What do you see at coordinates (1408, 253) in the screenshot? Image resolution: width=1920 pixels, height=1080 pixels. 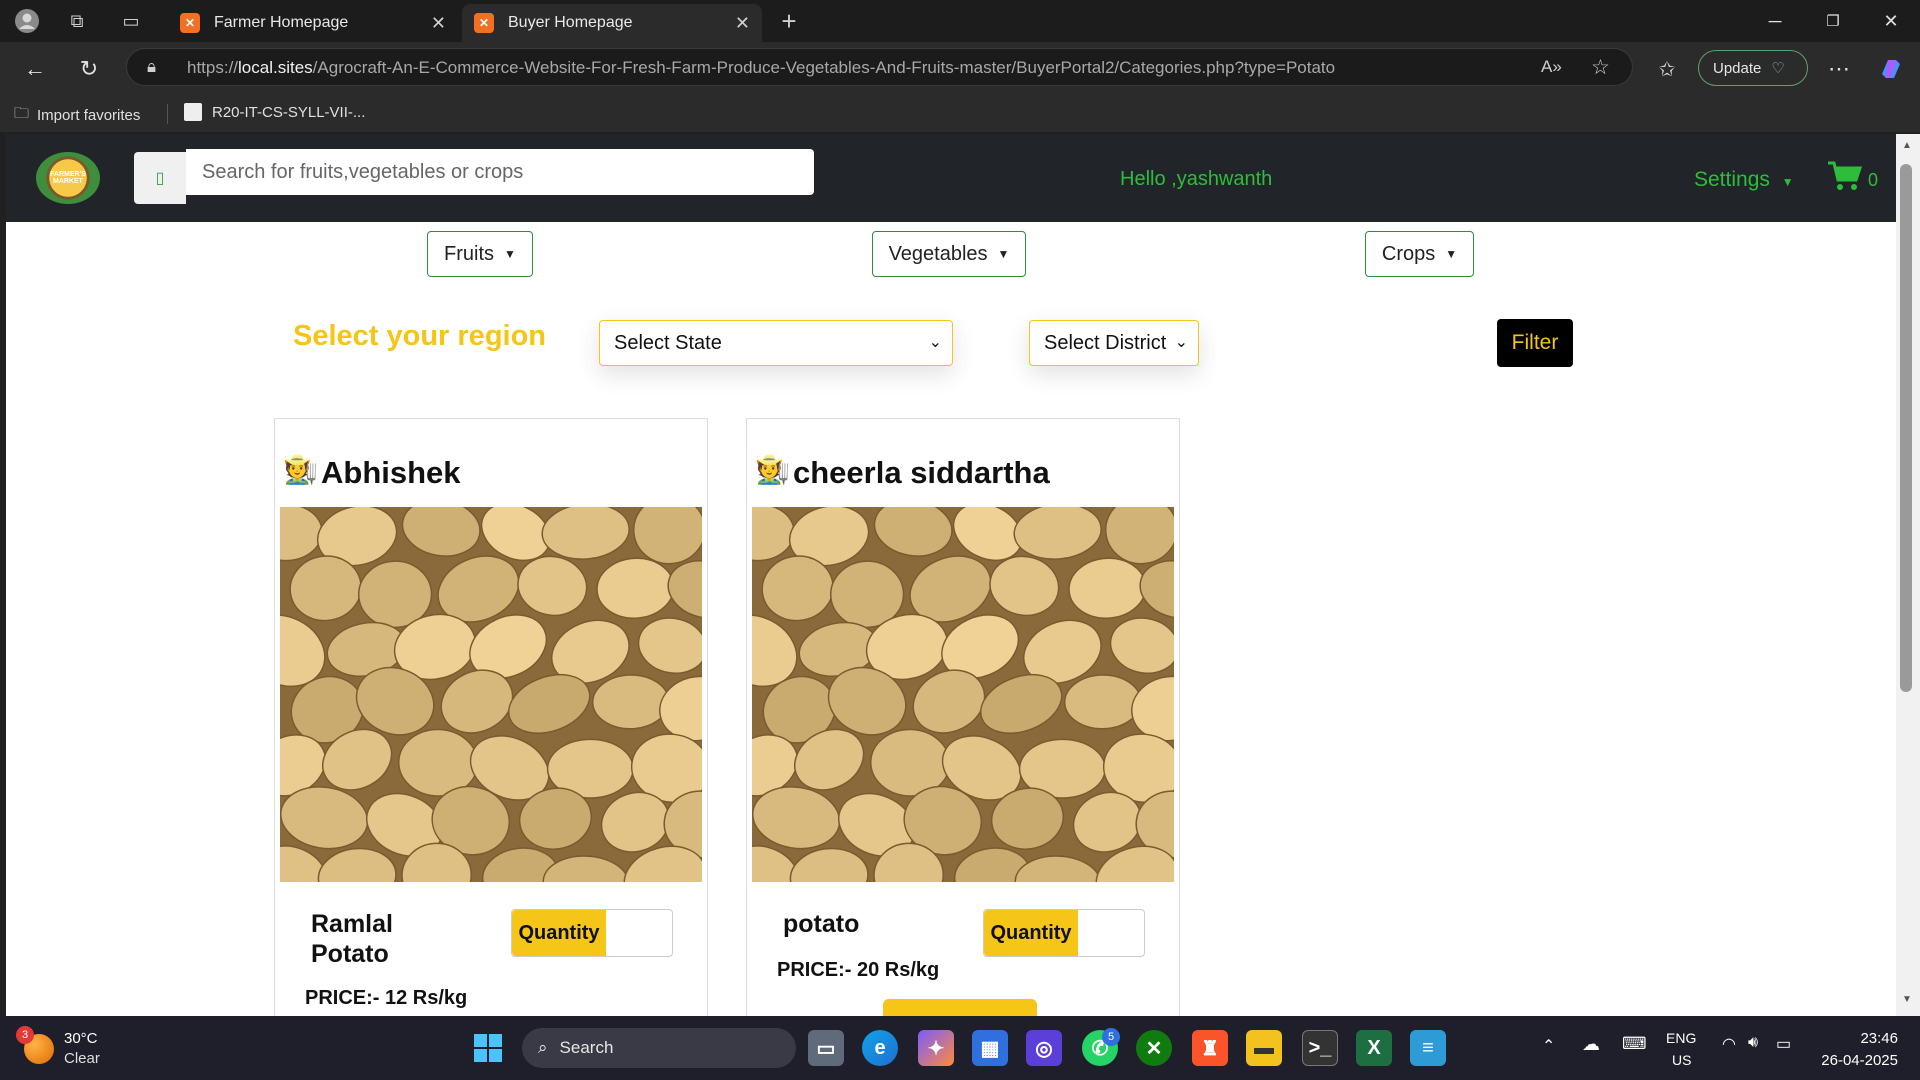 I see `crops-label: Crops` at bounding box center [1408, 253].